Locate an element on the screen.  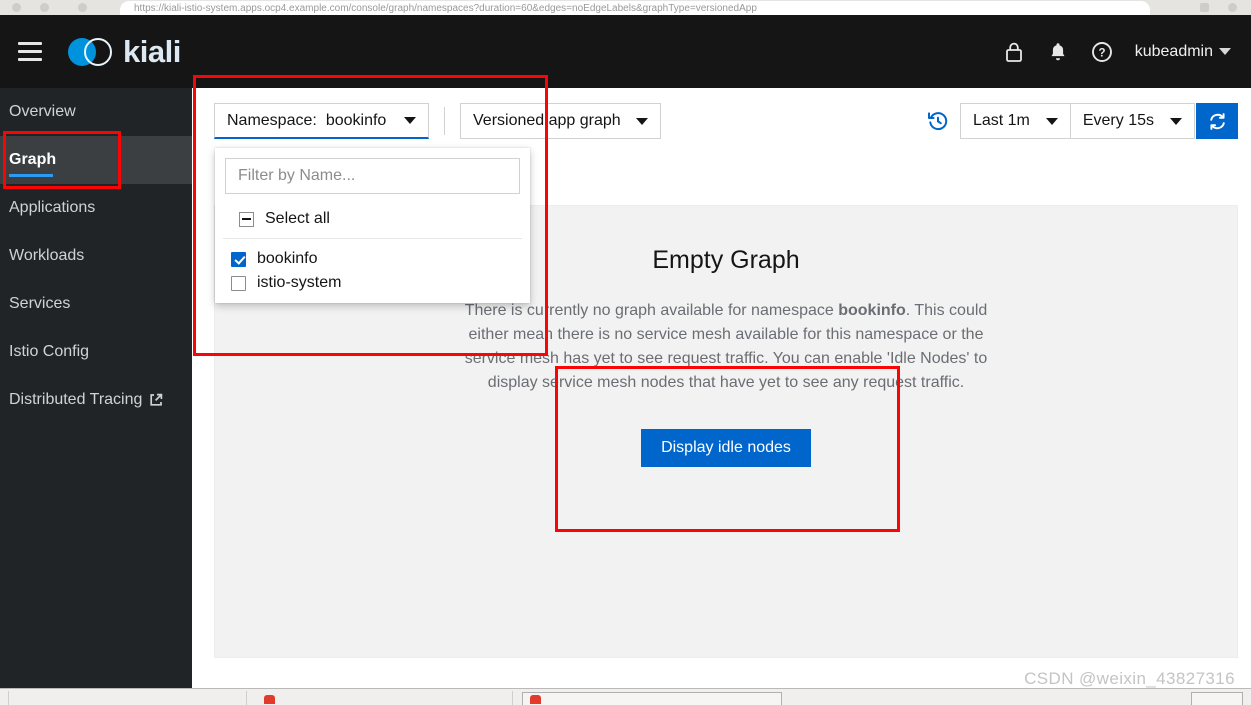
brand-logo: kiali is located at coordinates (124, 51).